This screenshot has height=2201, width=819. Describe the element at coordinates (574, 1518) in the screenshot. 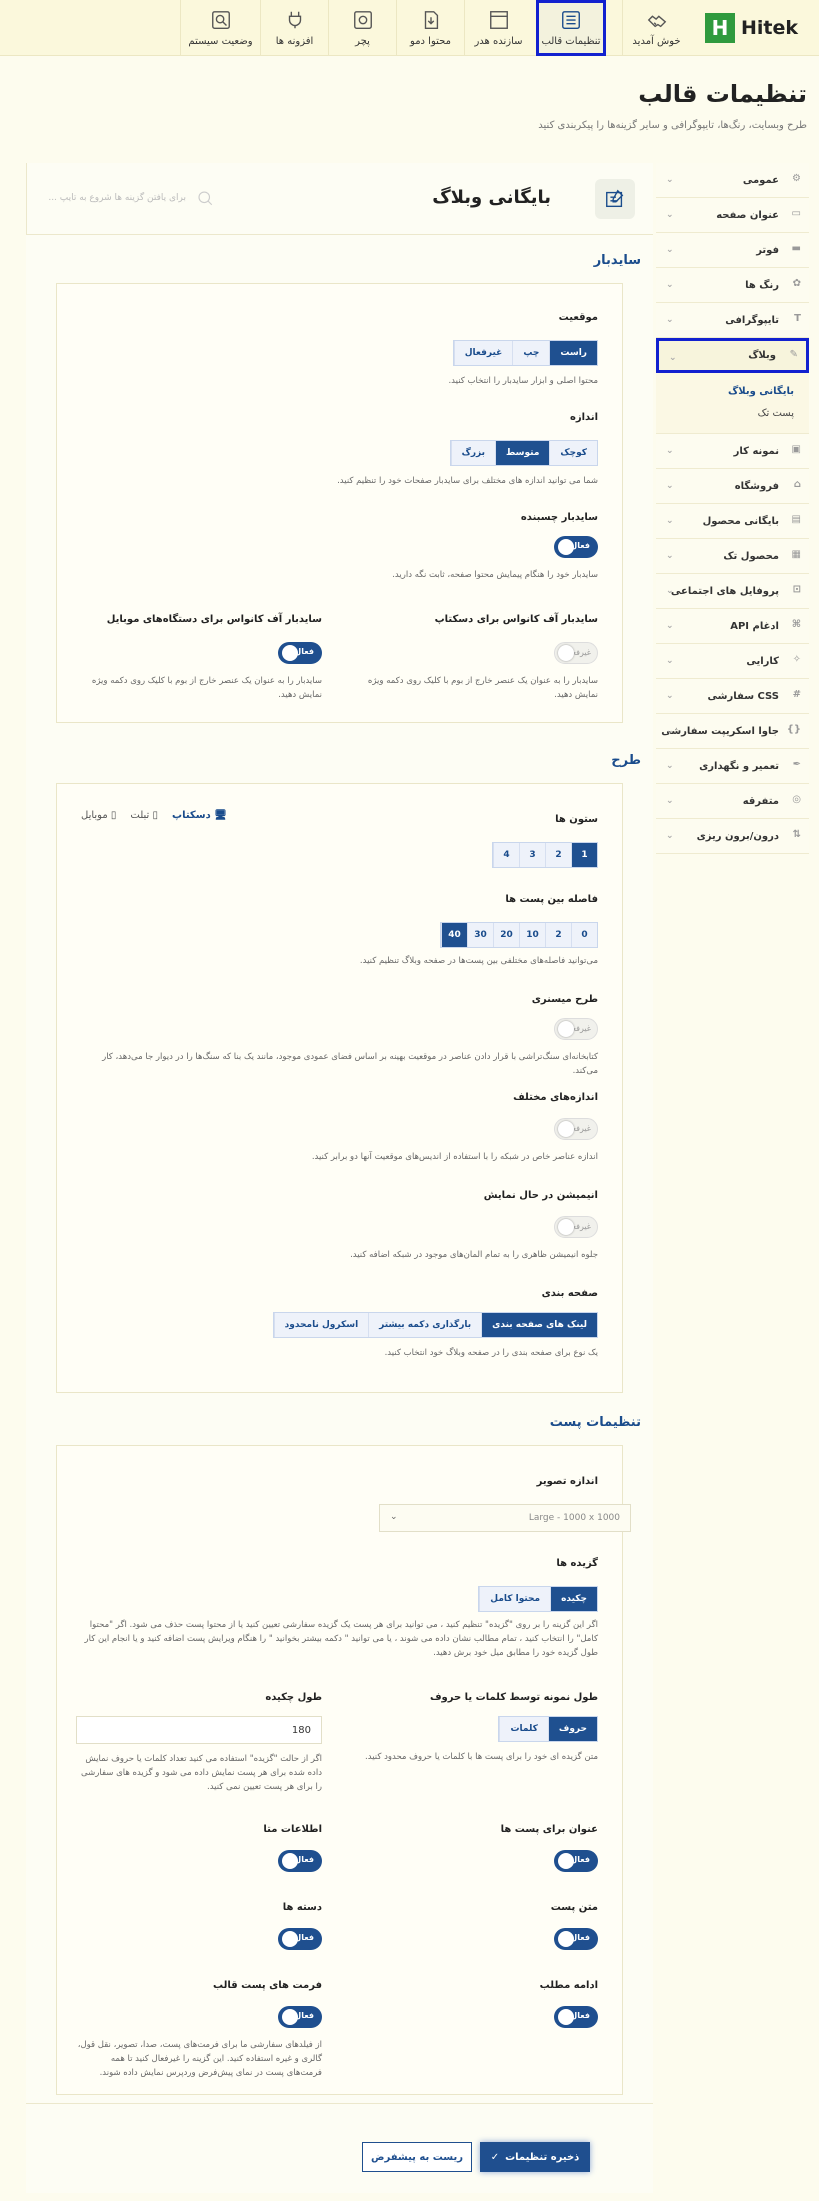

I see `image-size-value: Large - 1000 x 1000` at that location.